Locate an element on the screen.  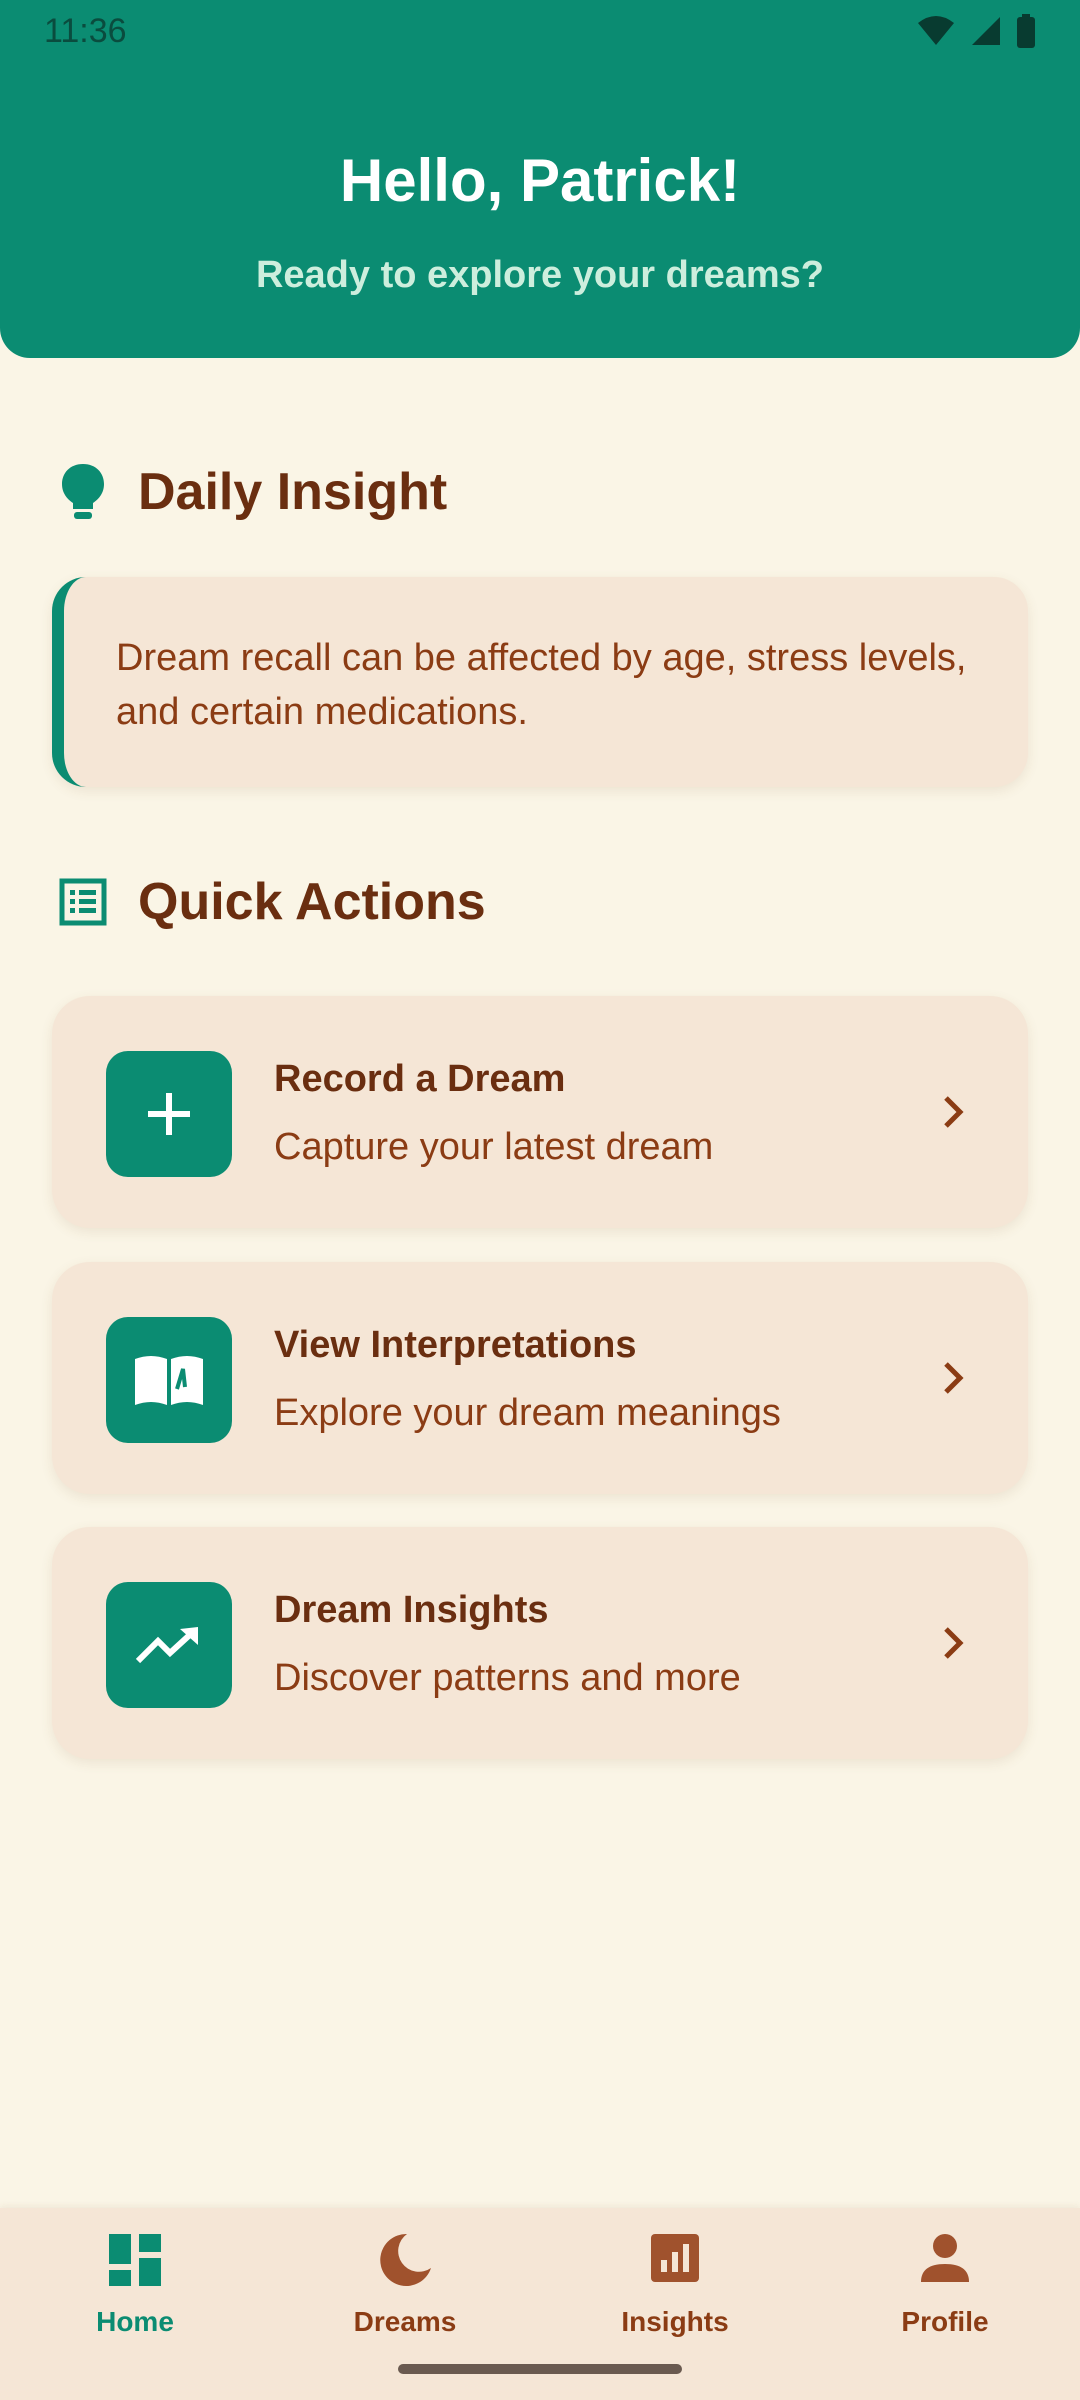
book-icon is located at coordinates (169, 1380).